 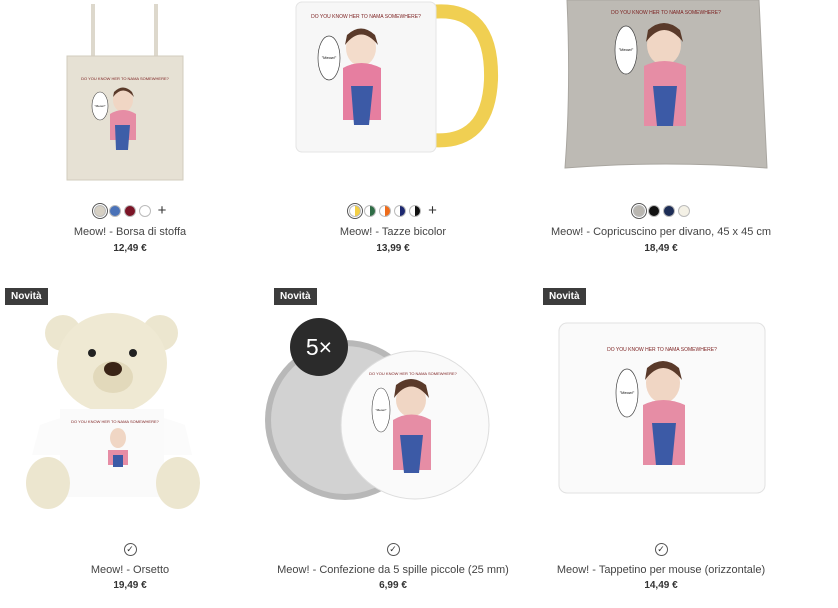 What do you see at coordinates (113, 411) in the screenshot?
I see `teddy-image: DO YOU KNOW HER TO NAMA SOMEWHERE?` at bounding box center [113, 411].